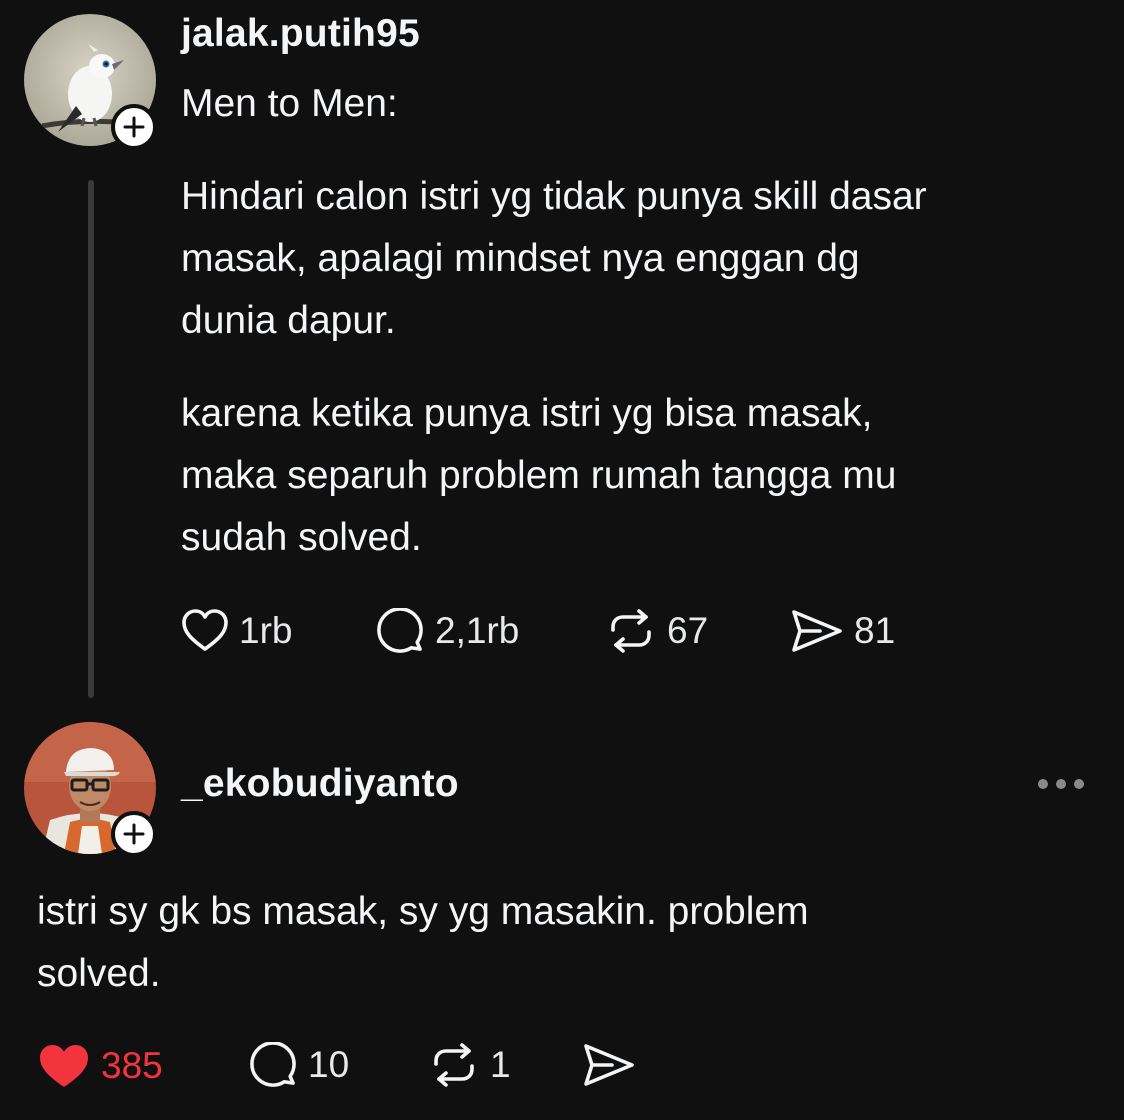 This screenshot has height=1120, width=1124. Describe the element at coordinates (875, 630) in the screenshot. I see `share-count: 81` at that location.